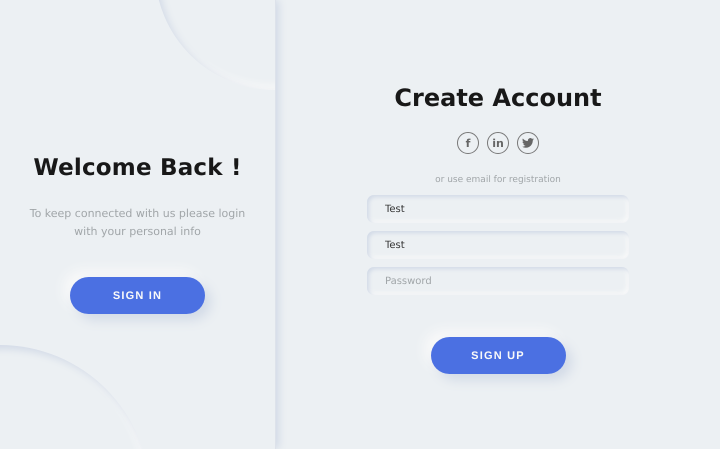 This screenshot has height=449, width=720. What do you see at coordinates (498, 281) in the screenshot?
I see `input-field: Password` at bounding box center [498, 281].